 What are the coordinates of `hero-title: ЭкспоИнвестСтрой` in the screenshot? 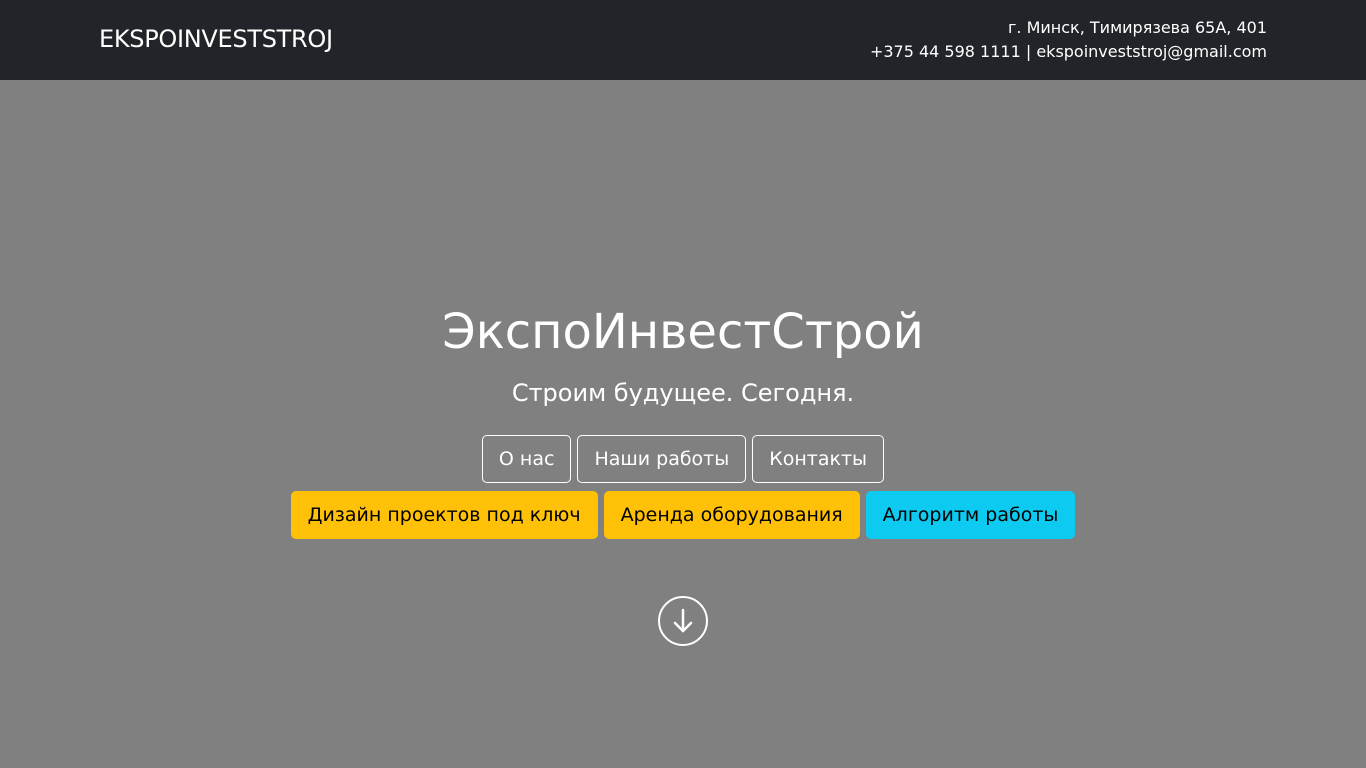 It's located at (683, 332).